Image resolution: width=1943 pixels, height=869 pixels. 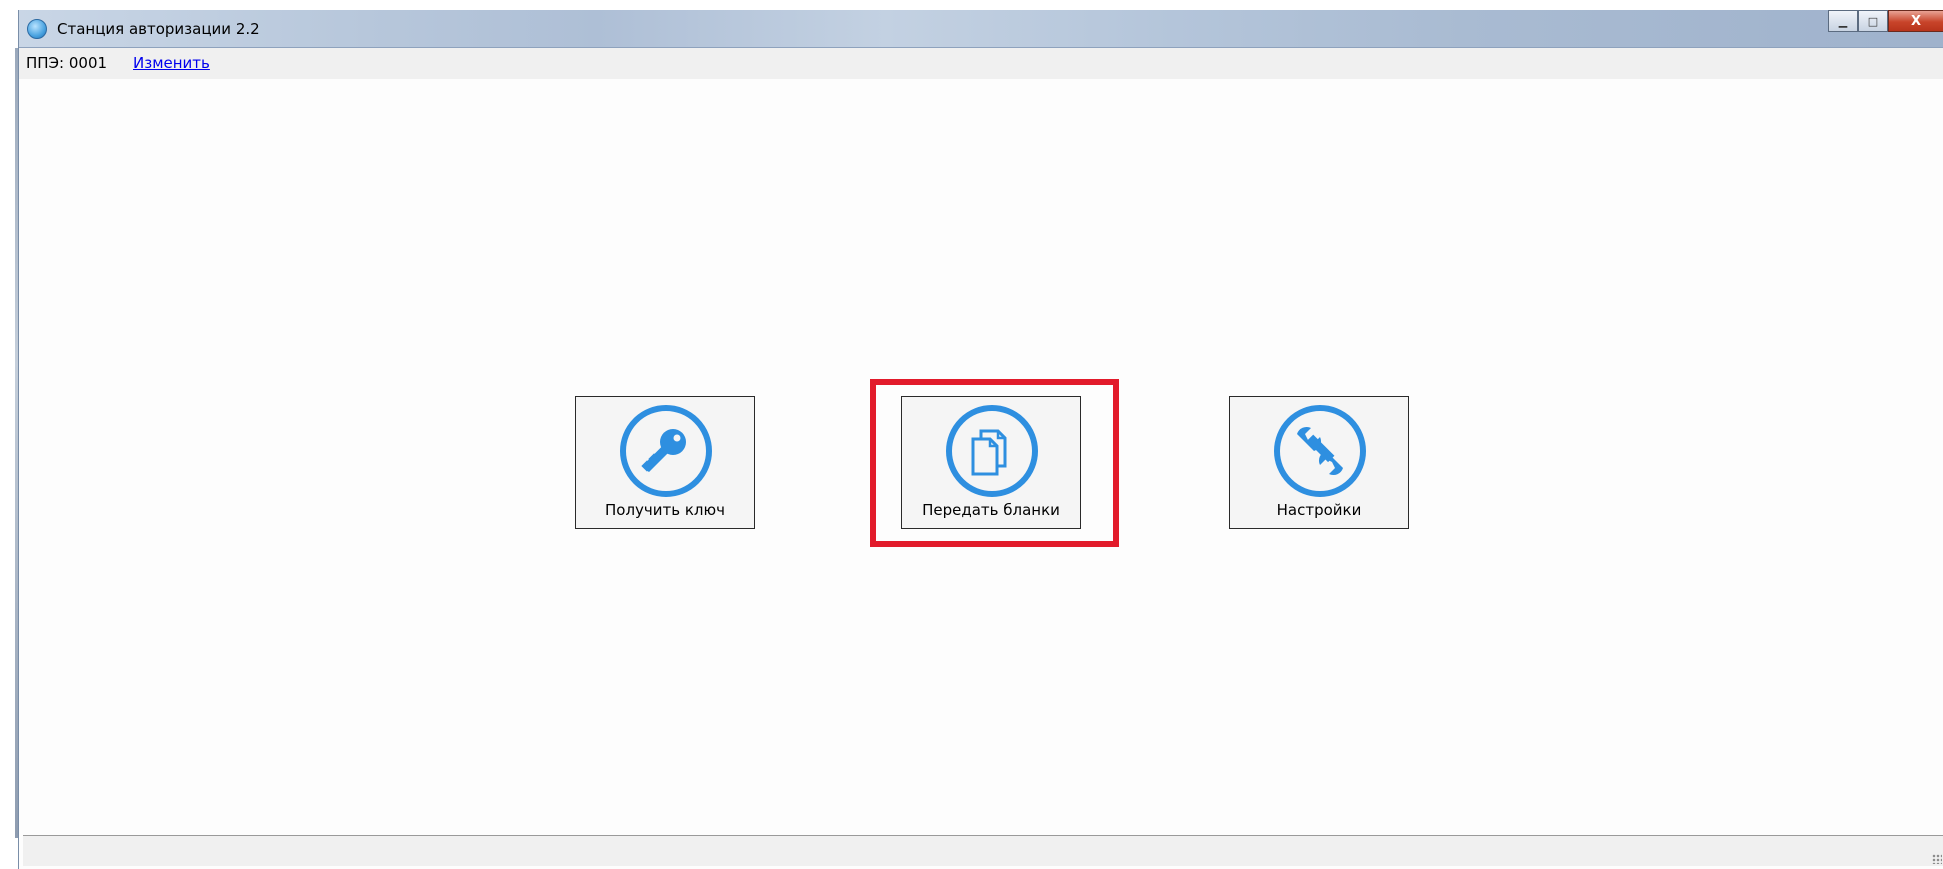 I want to click on get-key-button: Получить ключ, so click(x=665, y=462).